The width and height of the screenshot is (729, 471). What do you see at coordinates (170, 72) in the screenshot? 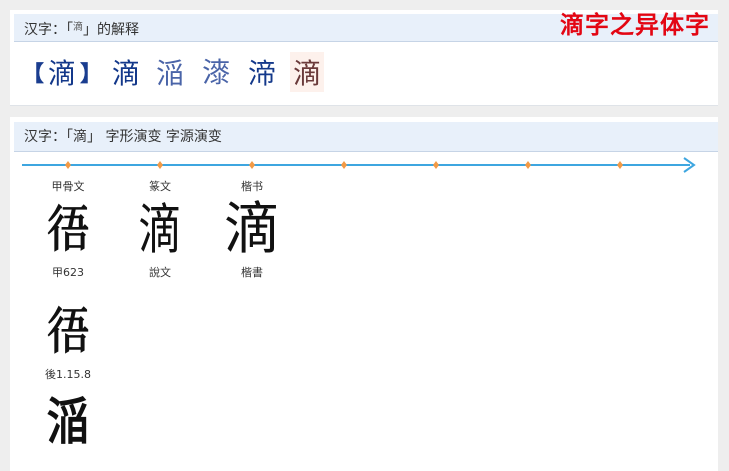
I see `variant-char-2: 㴞` at bounding box center [170, 72].